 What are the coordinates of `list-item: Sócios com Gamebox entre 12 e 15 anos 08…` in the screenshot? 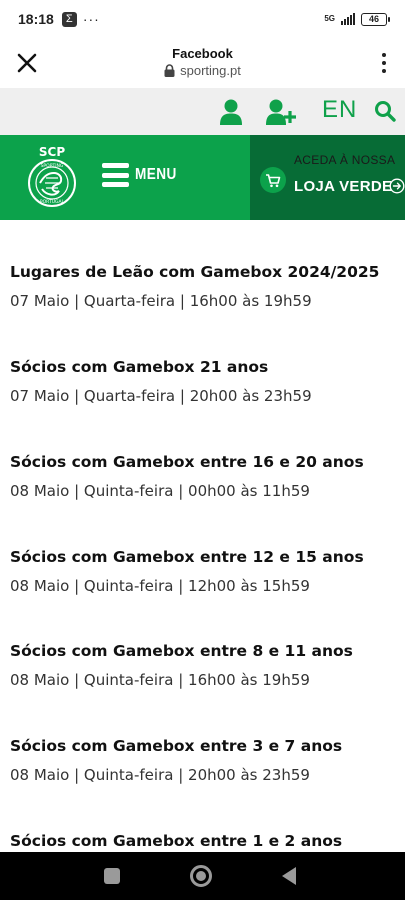 It's located at (205, 571).